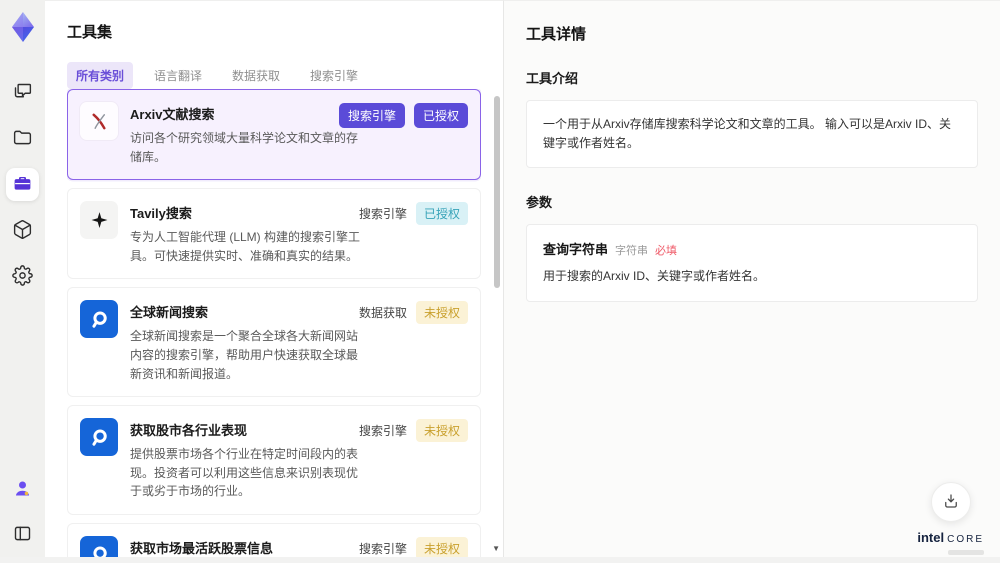  I want to click on intel-core-logo: intel core, so click(950, 542).